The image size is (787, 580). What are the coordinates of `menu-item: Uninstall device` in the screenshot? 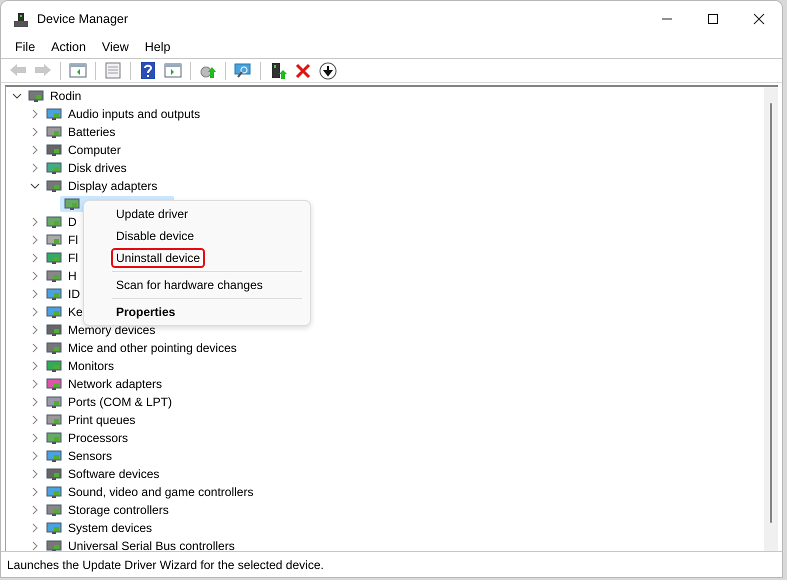 It's located at (160, 258).